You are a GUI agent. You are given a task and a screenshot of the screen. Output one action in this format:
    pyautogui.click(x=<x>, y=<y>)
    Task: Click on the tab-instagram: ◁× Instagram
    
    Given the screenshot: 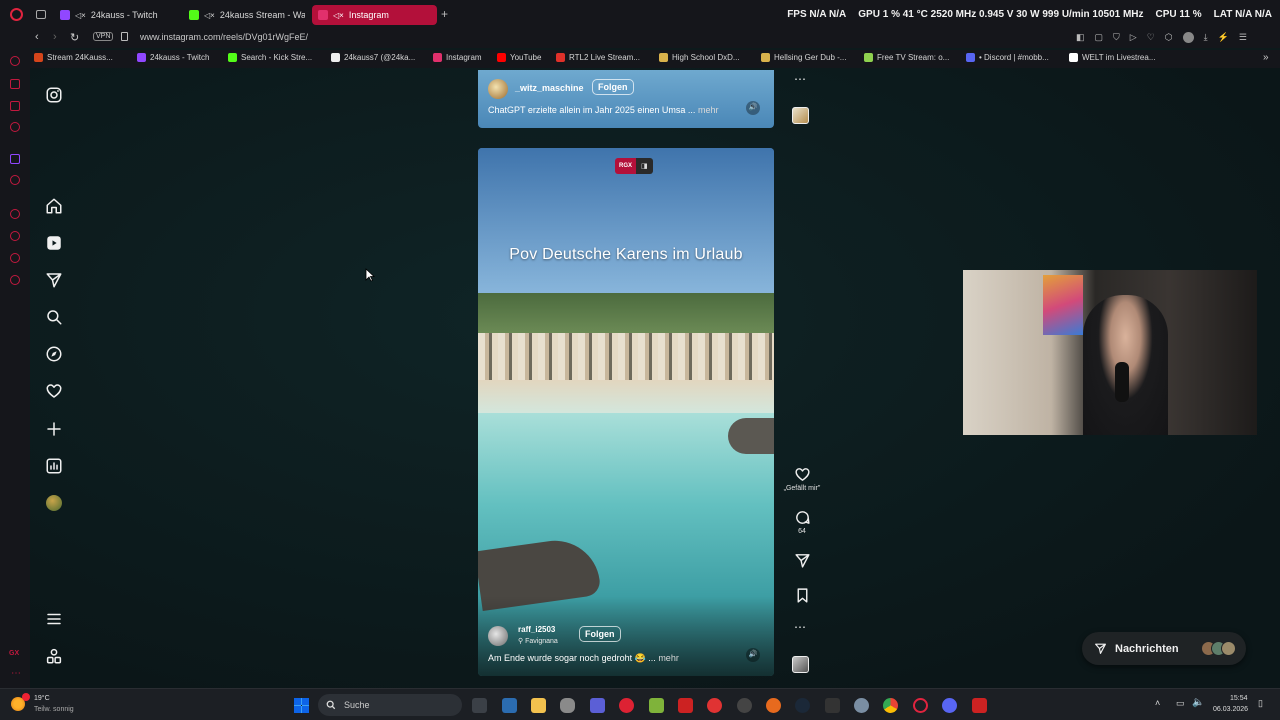 What is the action you would take?
    pyautogui.click(x=374, y=15)
    